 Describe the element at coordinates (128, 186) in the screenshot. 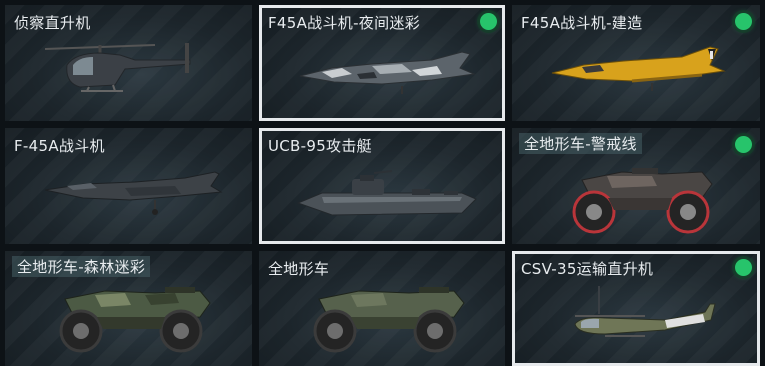

I see `vehicle-card-f45a: F-45A战斗机` at that location.